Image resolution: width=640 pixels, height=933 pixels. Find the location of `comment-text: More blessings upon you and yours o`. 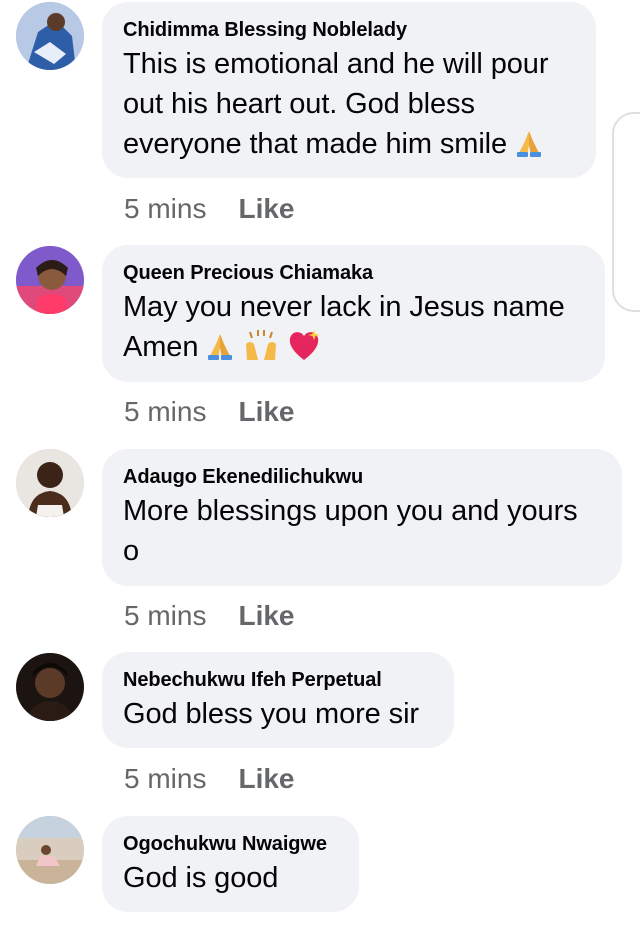

comment-text: More blessings upon you and yours o is located at coordinates (361, 531).